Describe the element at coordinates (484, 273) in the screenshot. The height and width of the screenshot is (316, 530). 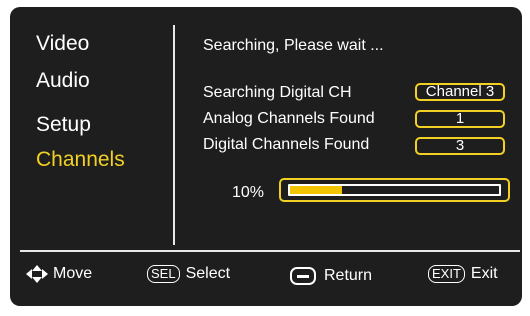
I see `footer-exit-label: Exit` at that location.